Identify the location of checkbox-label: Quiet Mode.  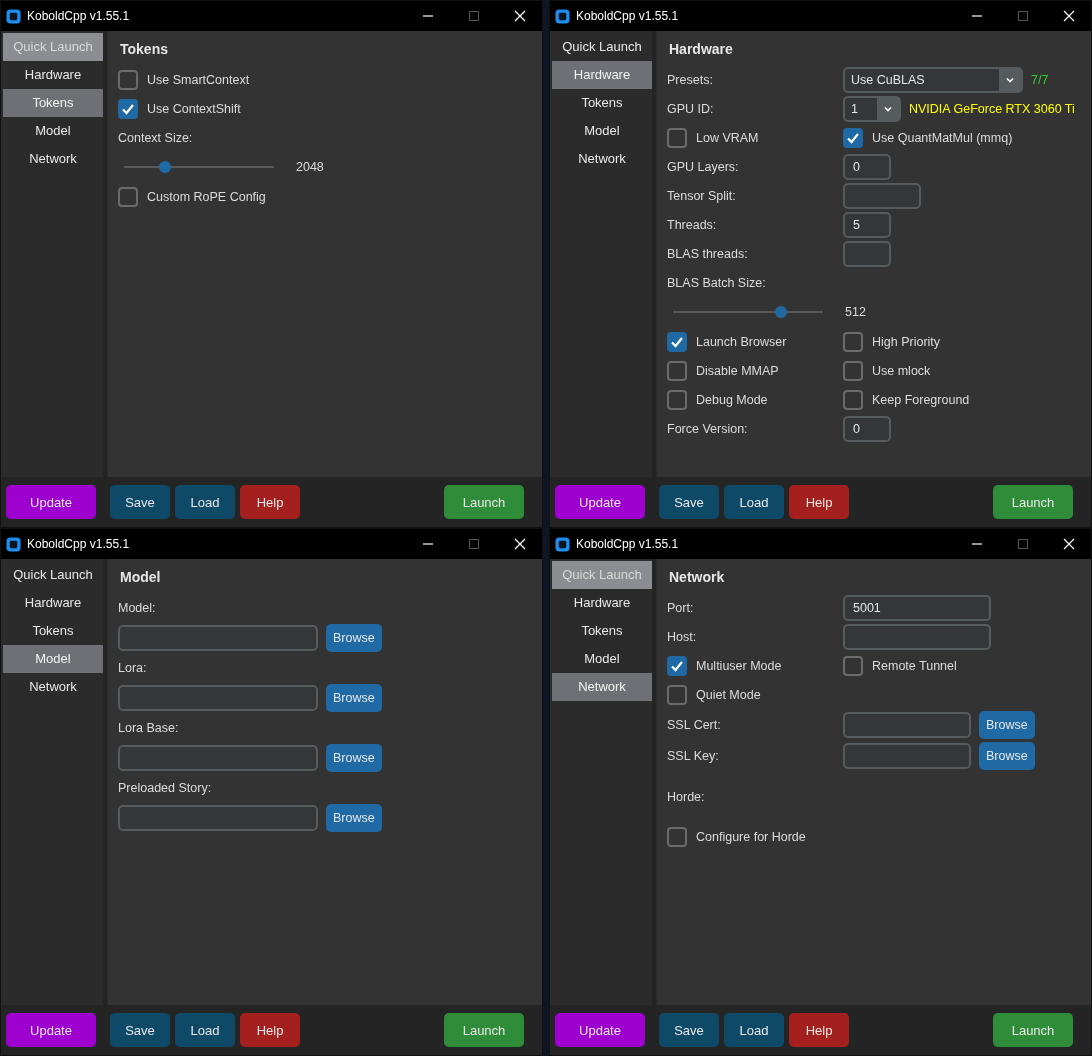
(728, 695).